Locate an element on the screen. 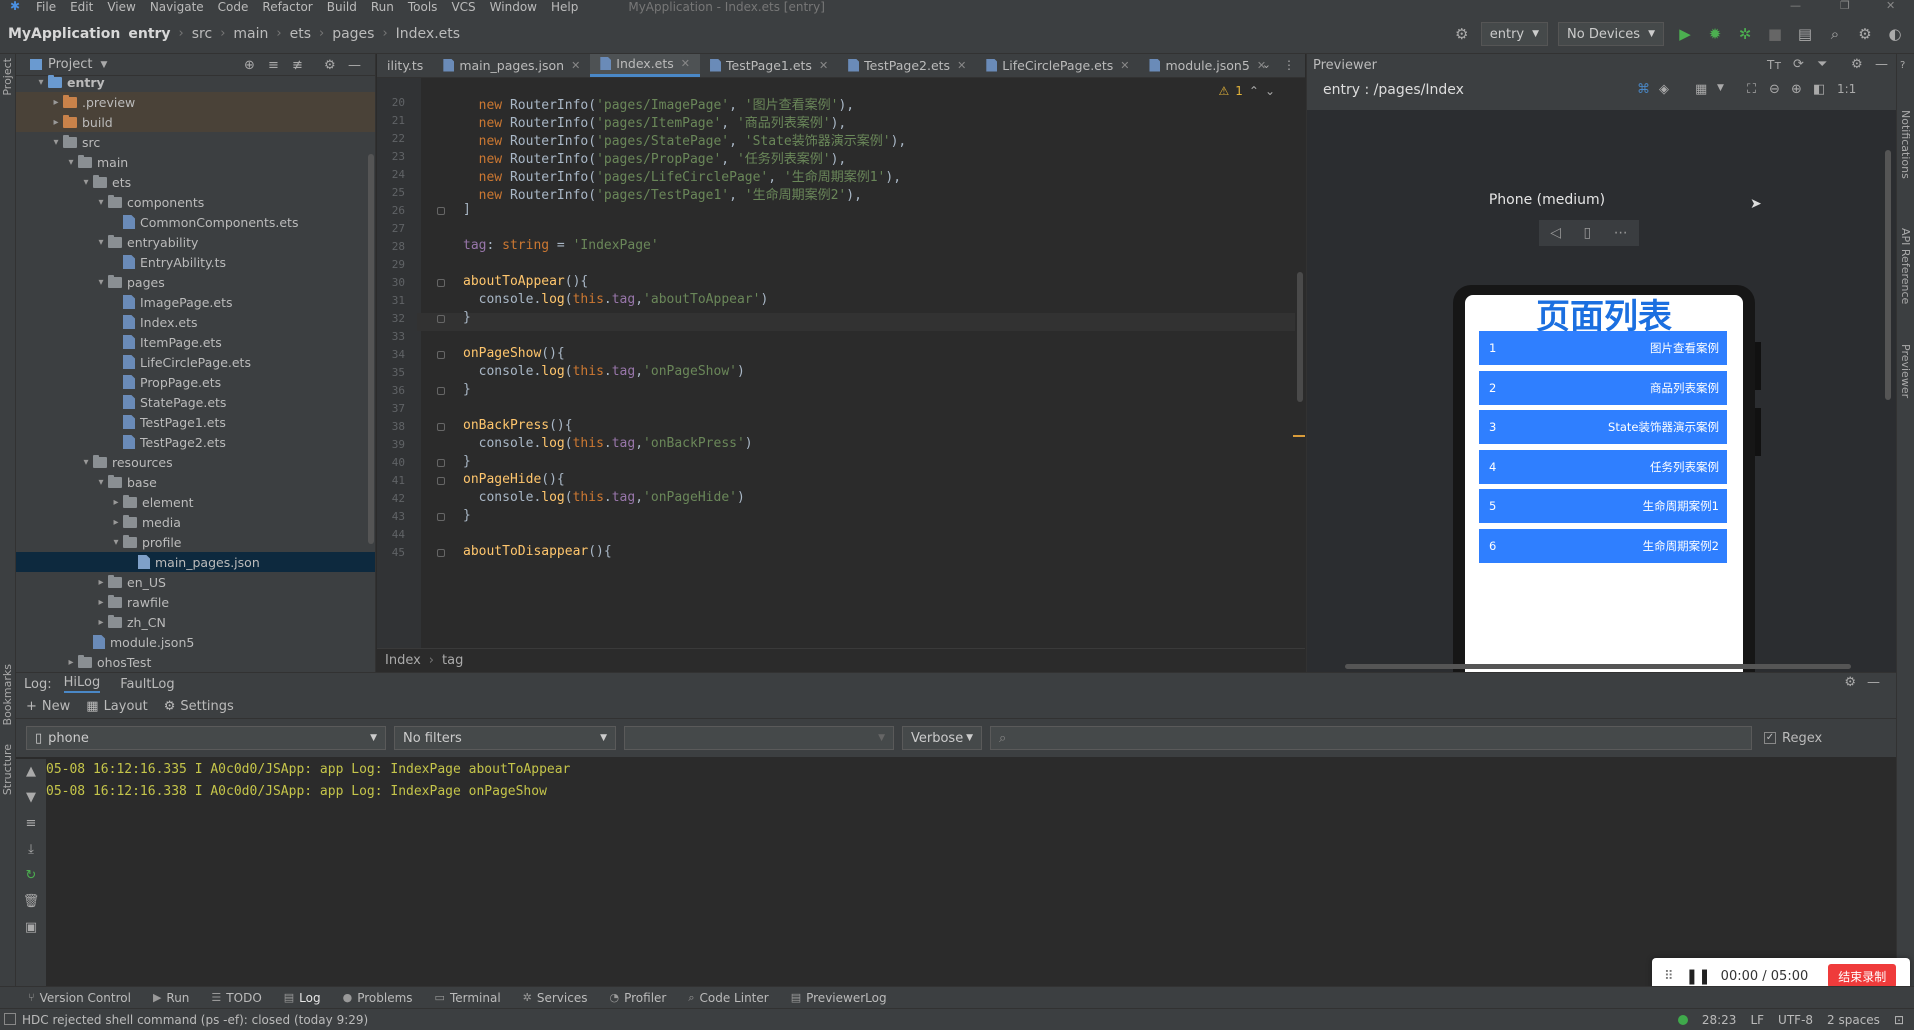  log-level-dropdown: Verbose ▼ is located at coordinates (942, 738).